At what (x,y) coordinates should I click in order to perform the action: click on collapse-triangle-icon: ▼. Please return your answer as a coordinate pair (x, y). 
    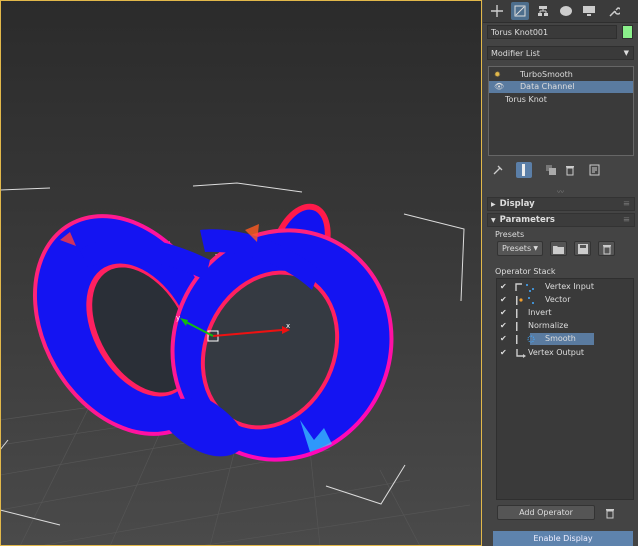
    Looking at the image, I should click on (493, 220).